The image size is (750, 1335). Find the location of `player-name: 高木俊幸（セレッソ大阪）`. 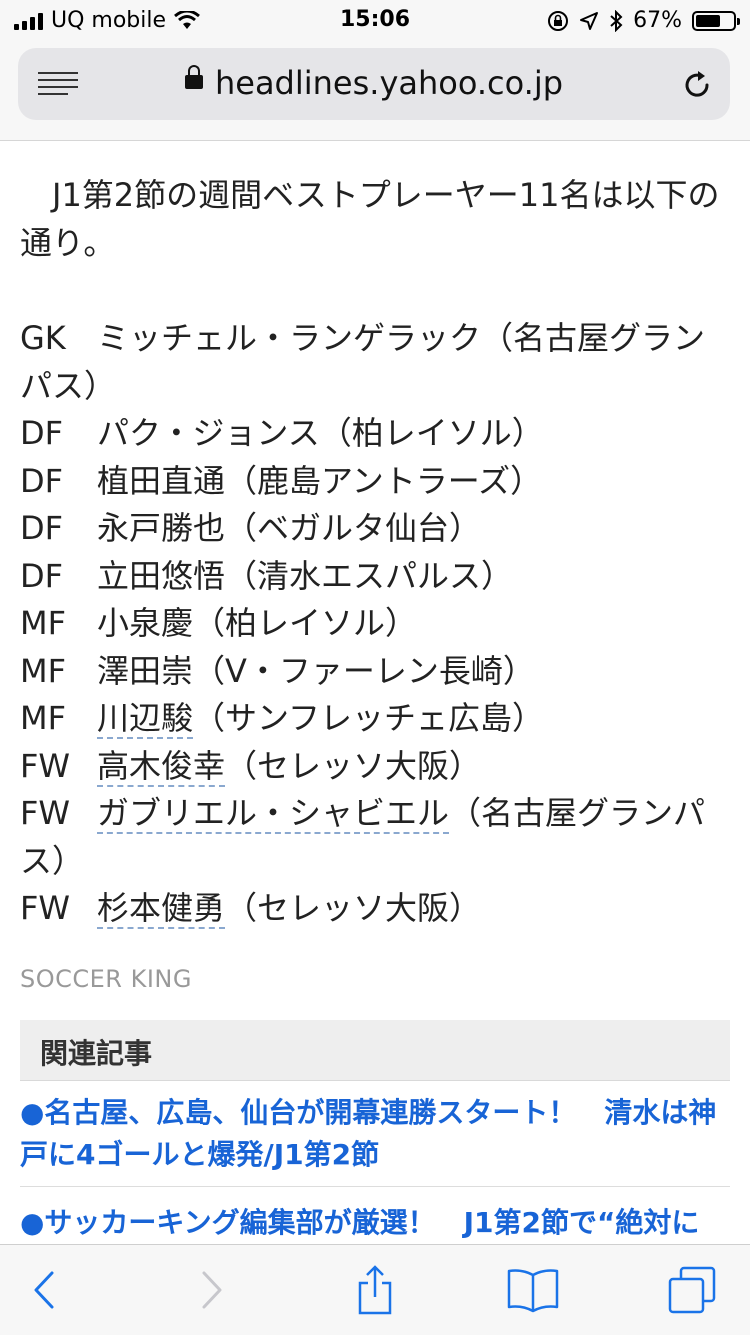

player-name: 高木俊幸（セレッソ大阪） is located at coordinates (289, 766).